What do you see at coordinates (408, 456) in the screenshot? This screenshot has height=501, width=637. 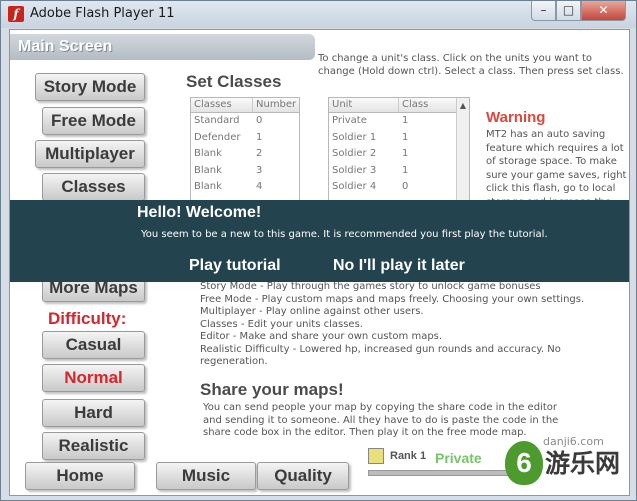 I see `rank-label: Rank 1` at bounding box center [408, 456].